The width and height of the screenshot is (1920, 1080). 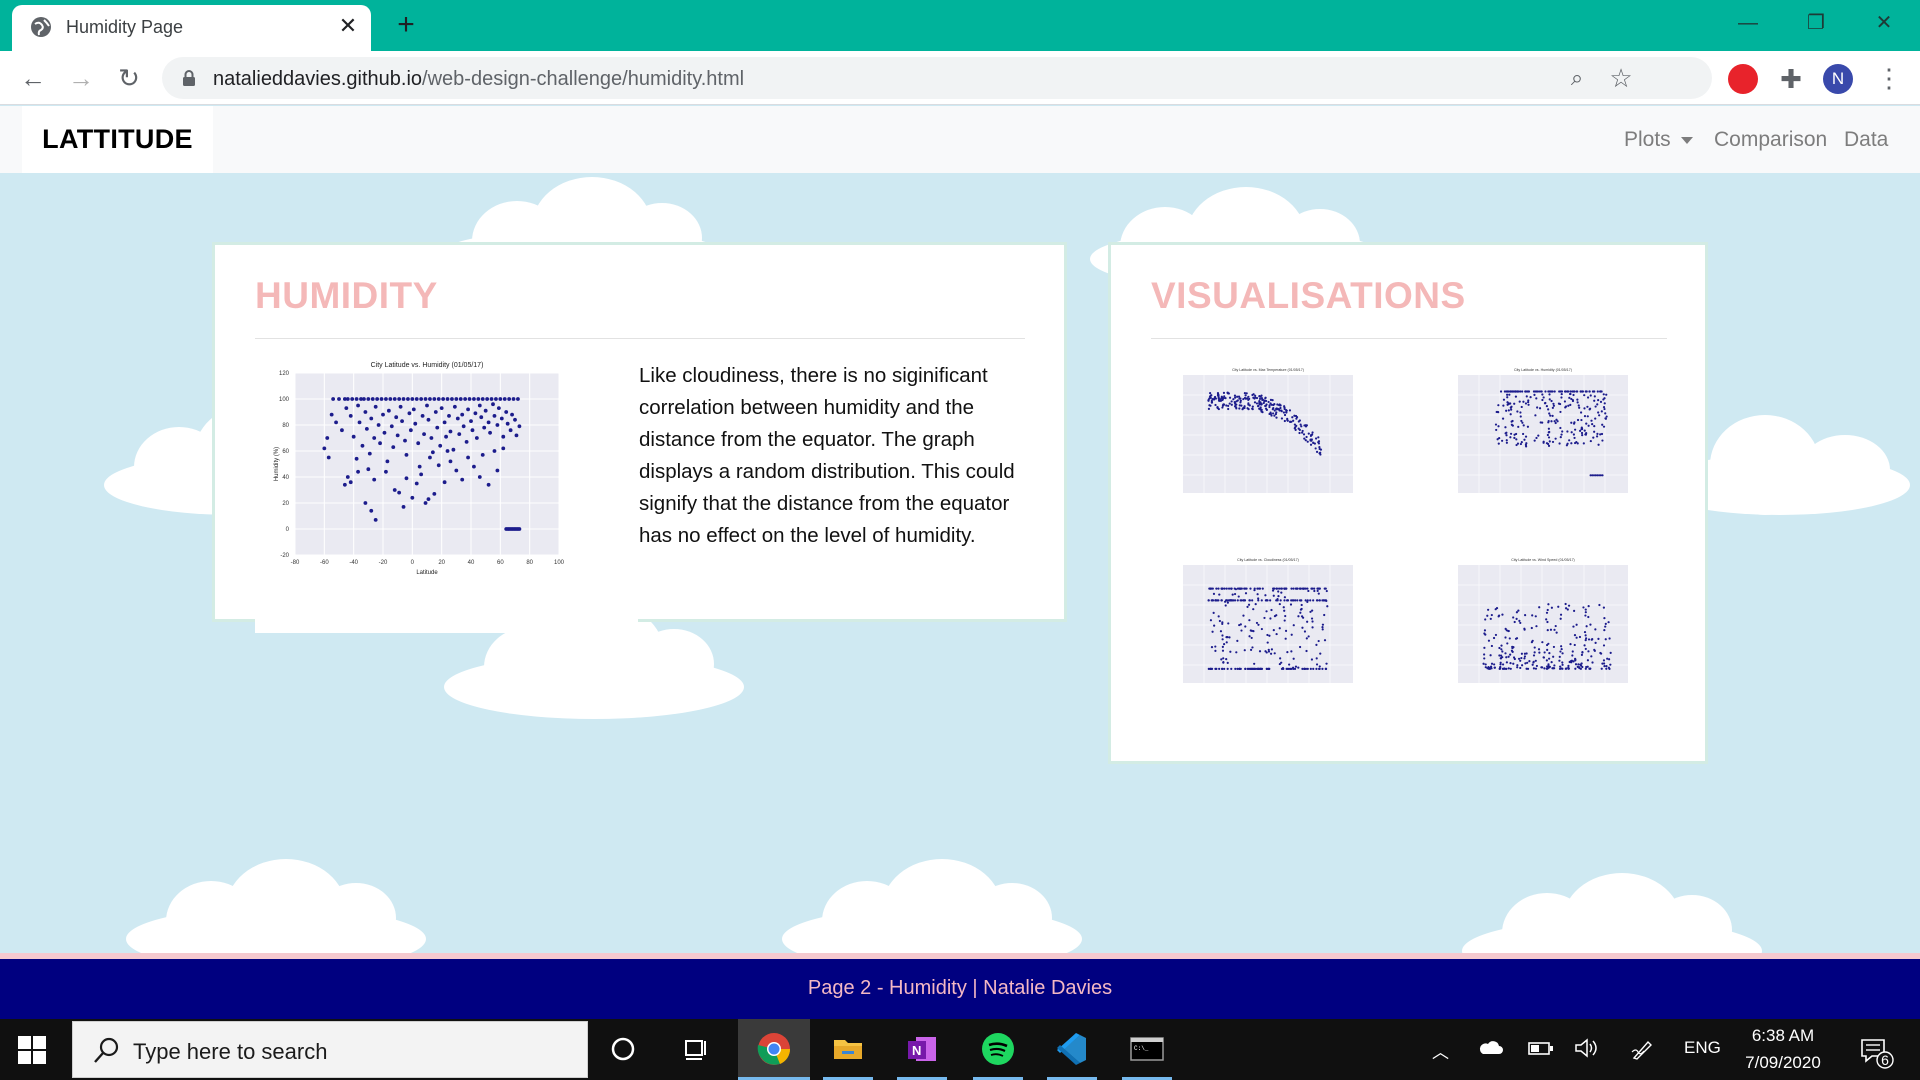 I want to click on clock-time: 6:38 AM, so click(x=1783, y=1036).